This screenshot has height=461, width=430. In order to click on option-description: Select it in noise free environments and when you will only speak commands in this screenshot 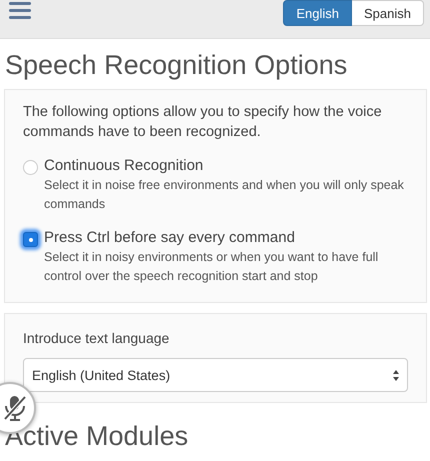, I will do `click(224, 195)`.